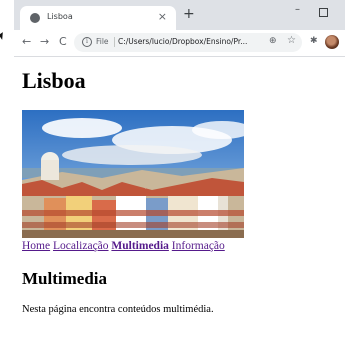 The width and height of the screenshot is (345, 346). I want to click on globe-icon, so click(35, 18).